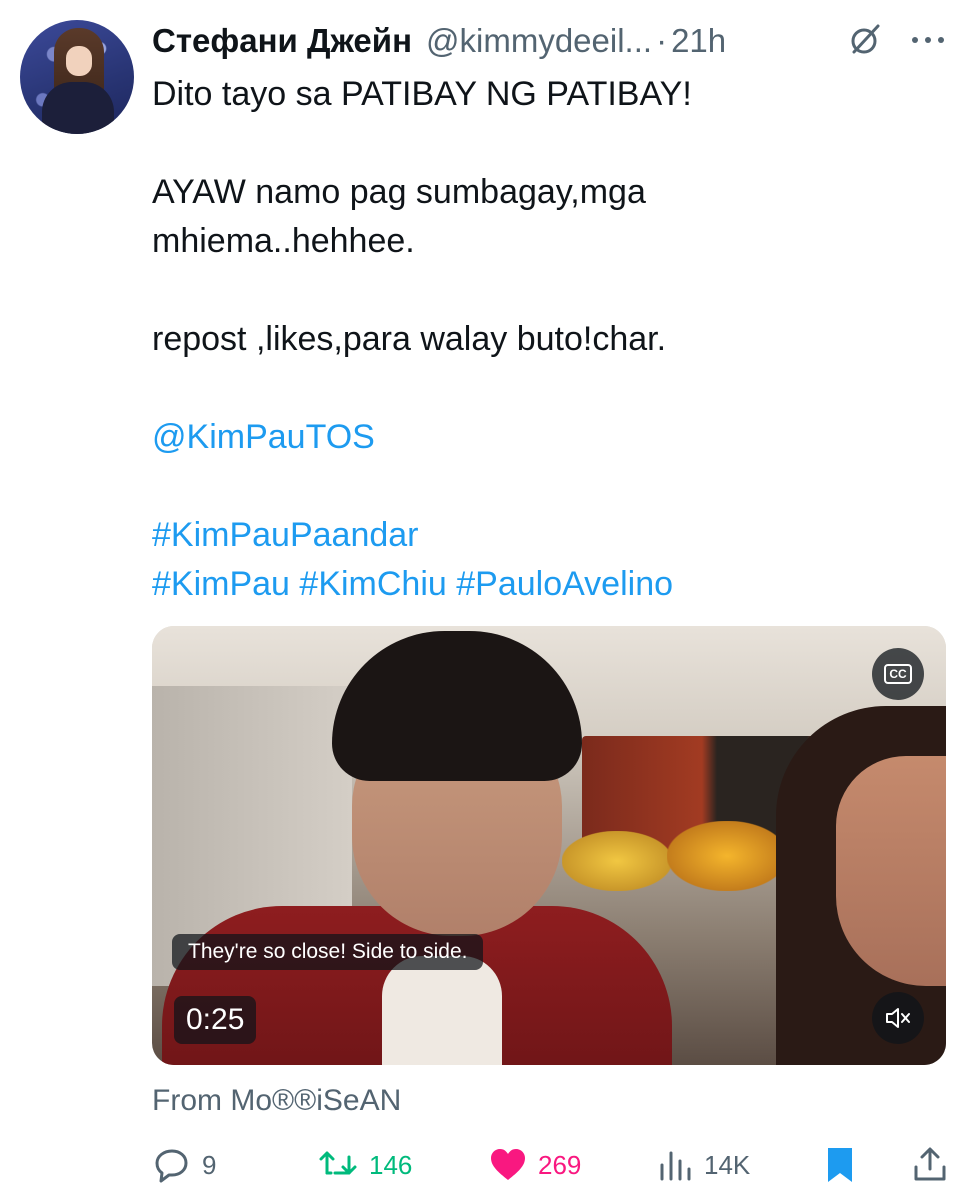 This screenshot has height=1200, width=967. Describe the element at coordinates (338, 1163) in the screenshot. I see `repost-icon` at that location.